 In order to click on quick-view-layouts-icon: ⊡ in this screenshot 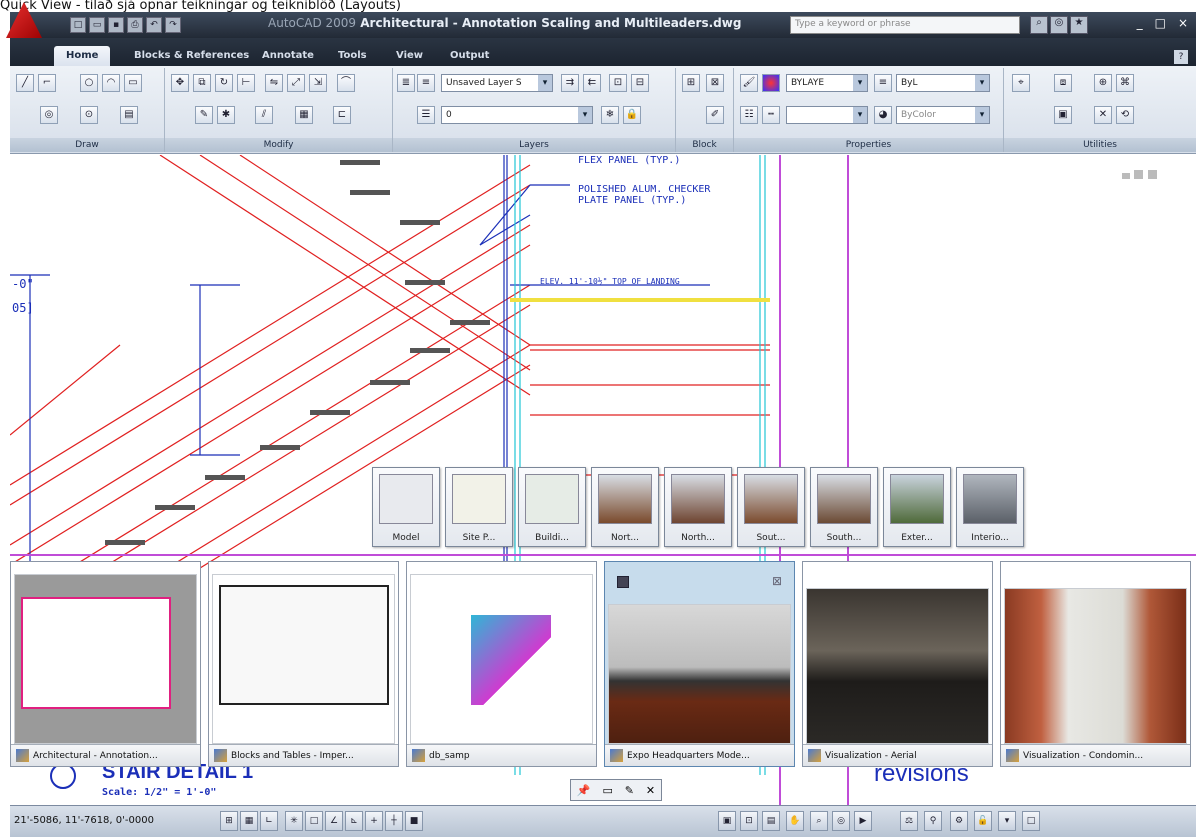, I will do `click(749, 821)`.